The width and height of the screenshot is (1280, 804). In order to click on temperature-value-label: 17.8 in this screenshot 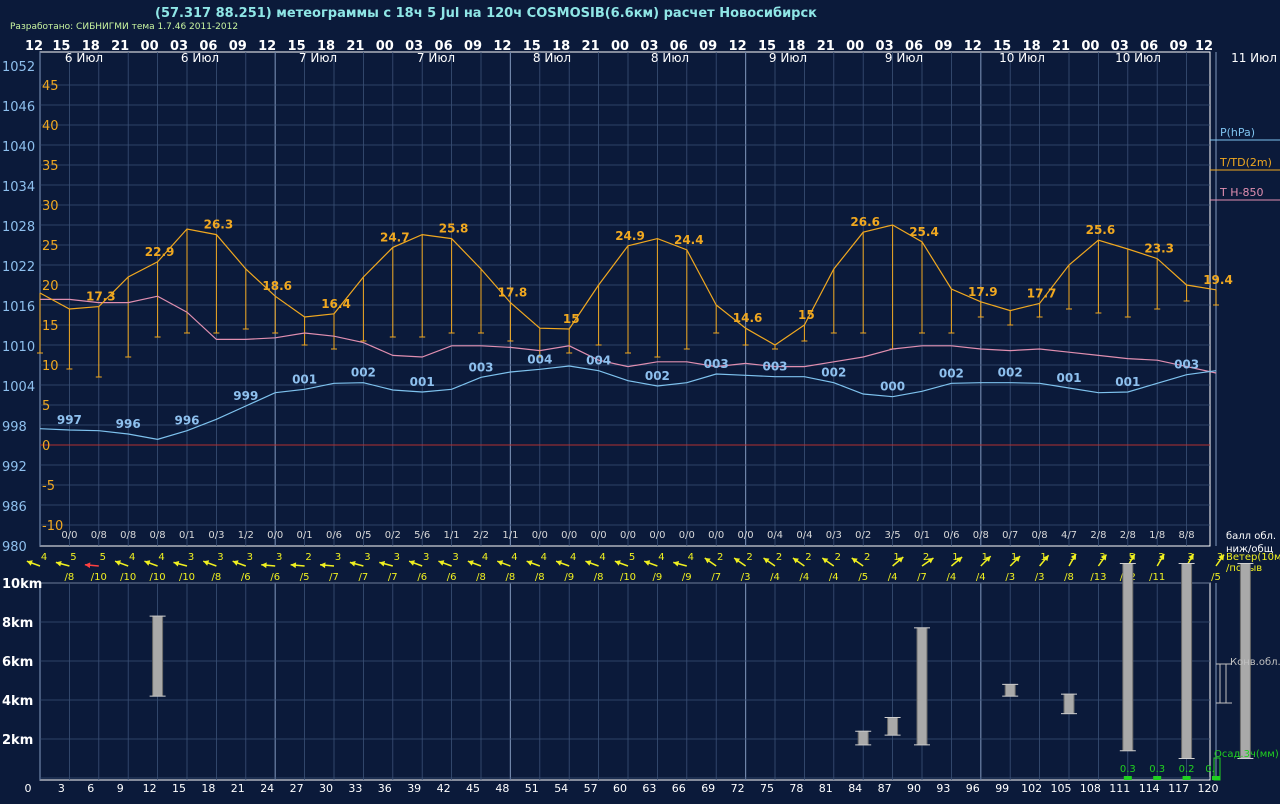, I will do `click(513, 293)`.